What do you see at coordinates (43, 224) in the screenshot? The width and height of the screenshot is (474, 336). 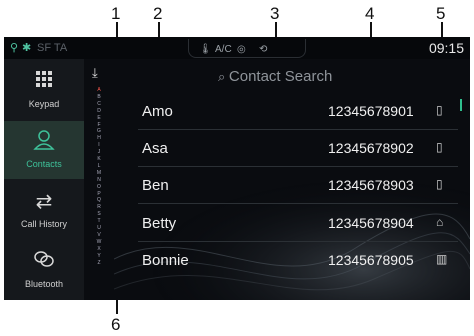 I see `sidebar-item-label: Call History` at bounding box center [43, 224].